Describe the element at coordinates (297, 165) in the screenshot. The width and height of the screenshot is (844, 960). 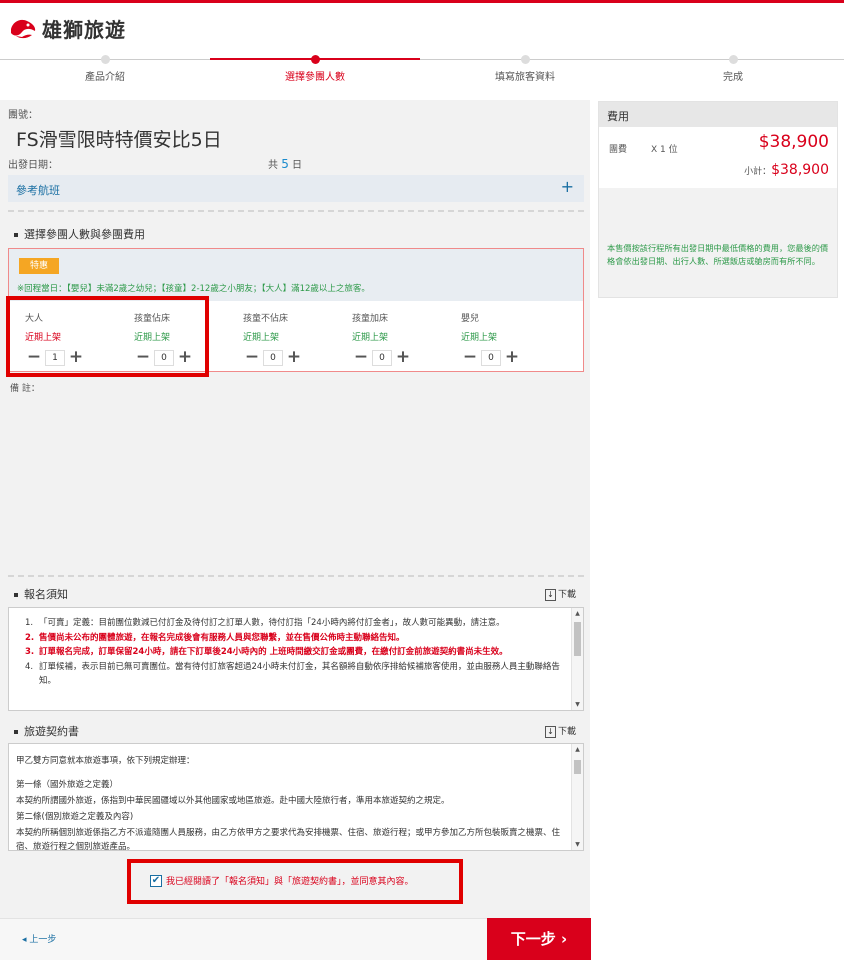
I see `days-suffix: 日` at that location.